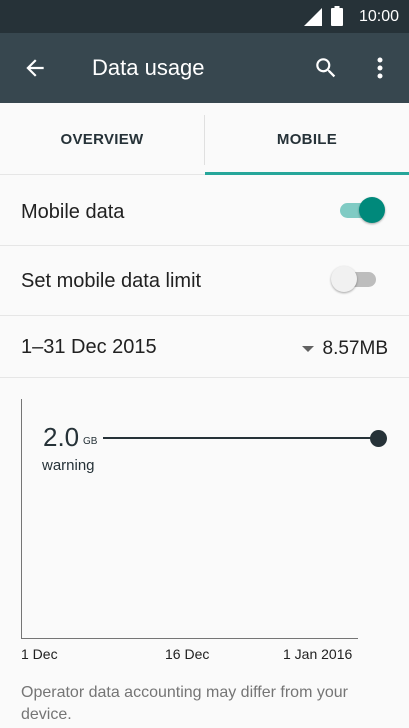 This screenshot has width=409, height=728. What do you see at coordinates (111, 281) in the screenshot?
I see `data-limit-label: Set mobile data limit` at bounding box center [111, 281].